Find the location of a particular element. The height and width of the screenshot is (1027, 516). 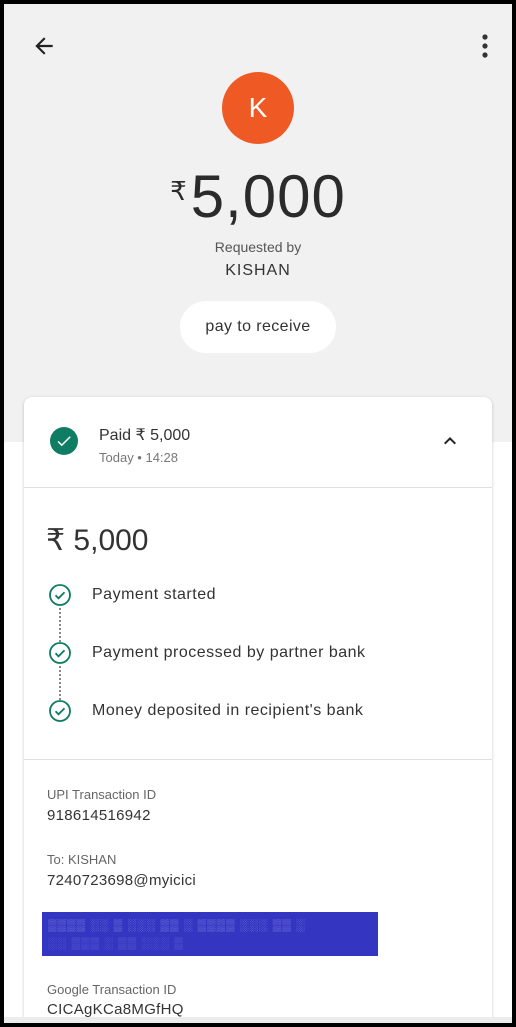

status-time: Today • 14:28 is located at coordinates (138, 457).